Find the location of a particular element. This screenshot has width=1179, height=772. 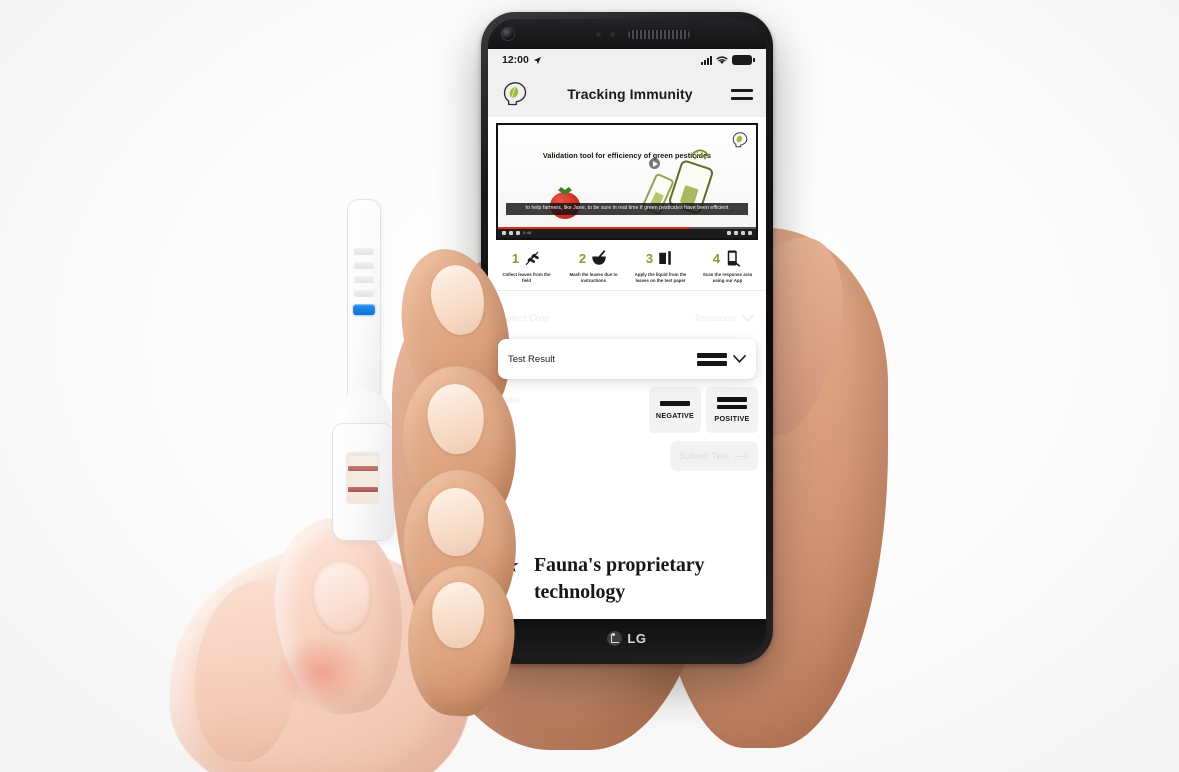

phone-scan-icon is located at coordinates (734, 258).